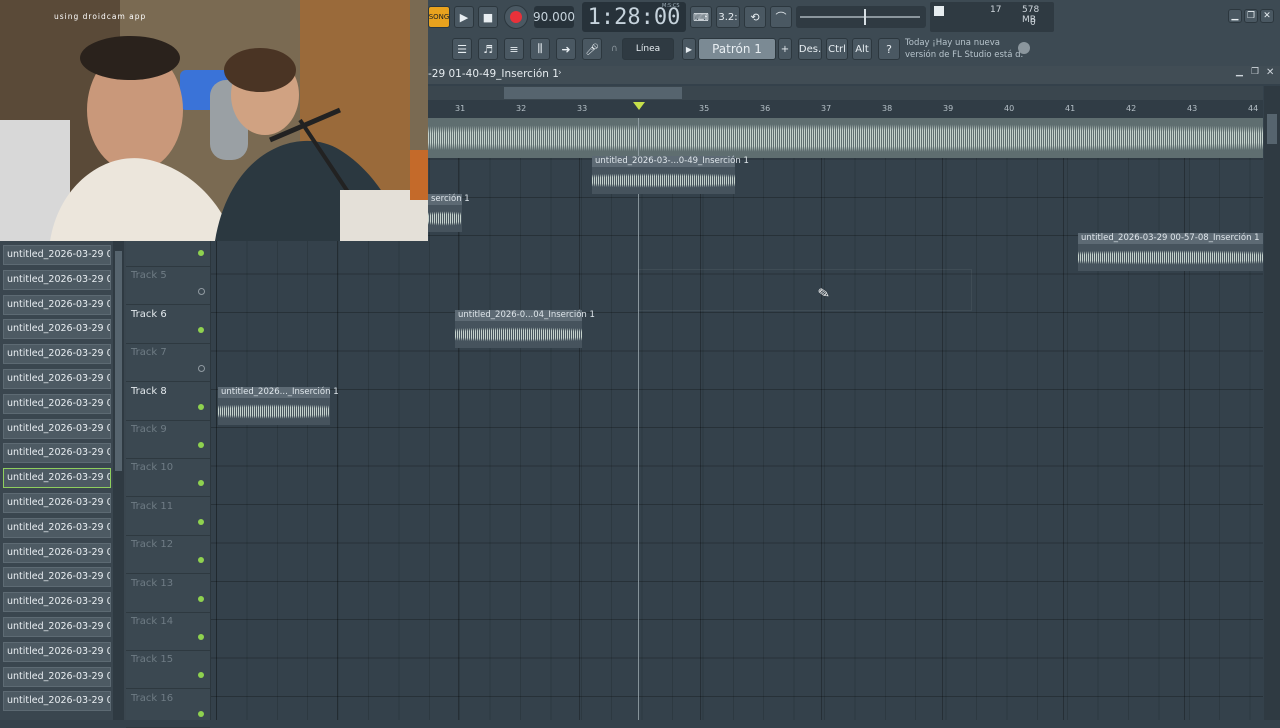 The image size is (1280, 728). I want to click on audio-clip: serción 1, so click(449, 213).